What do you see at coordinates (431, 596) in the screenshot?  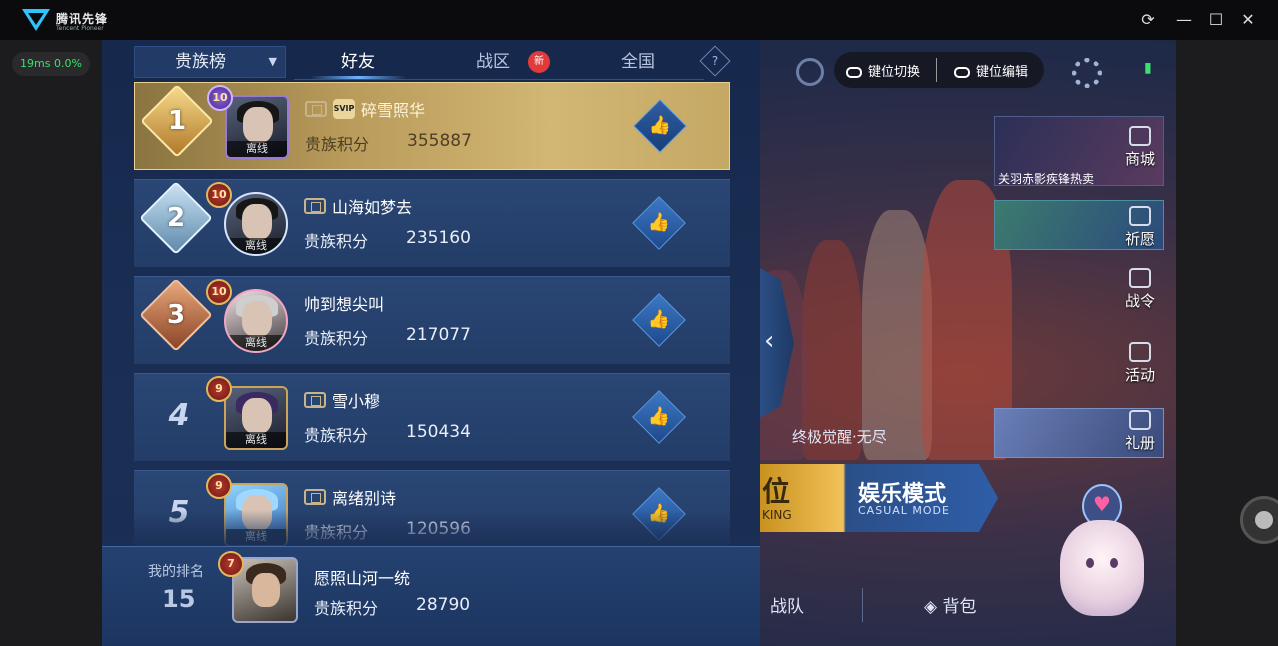 I see `my-rank-bar: 我的排名 15 7 愿照山河一统 贵族积分 28790` at bounding box center [431, 596].